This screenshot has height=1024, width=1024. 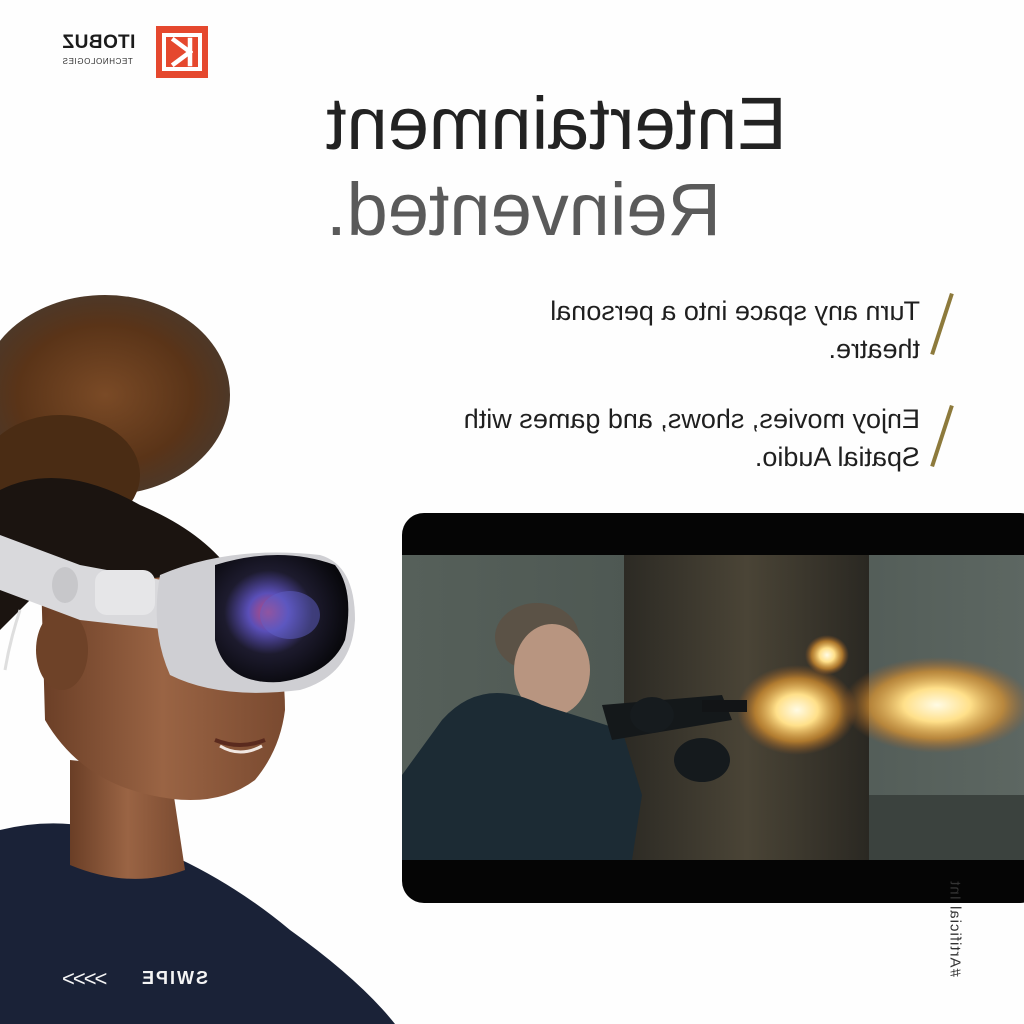 I want to click on brand-subtitle: TECHNOLOGIES, so click(x=97, y=61).